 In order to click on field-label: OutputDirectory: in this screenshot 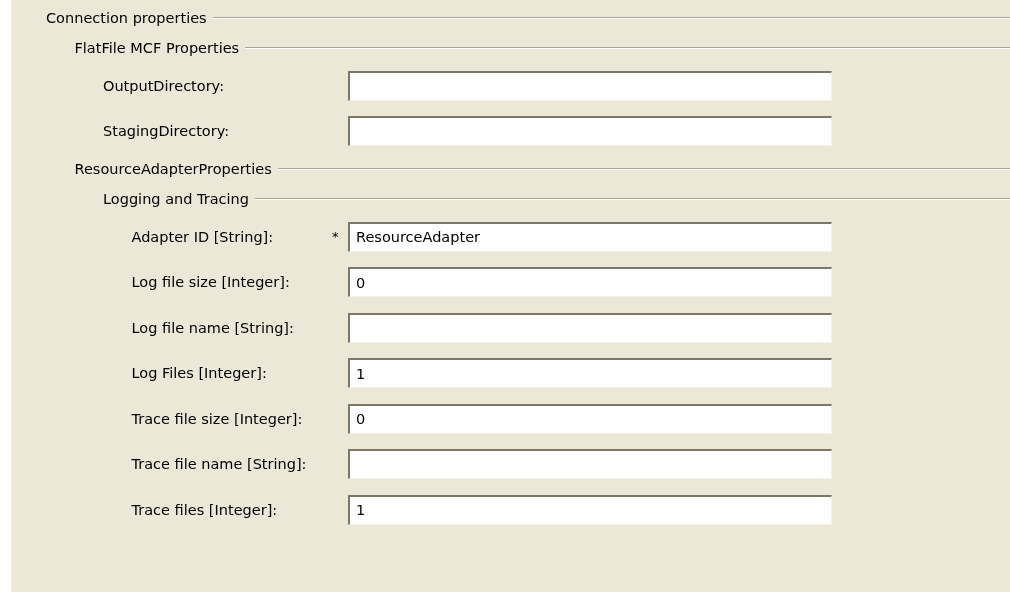, I will do `click(164, 85)`.